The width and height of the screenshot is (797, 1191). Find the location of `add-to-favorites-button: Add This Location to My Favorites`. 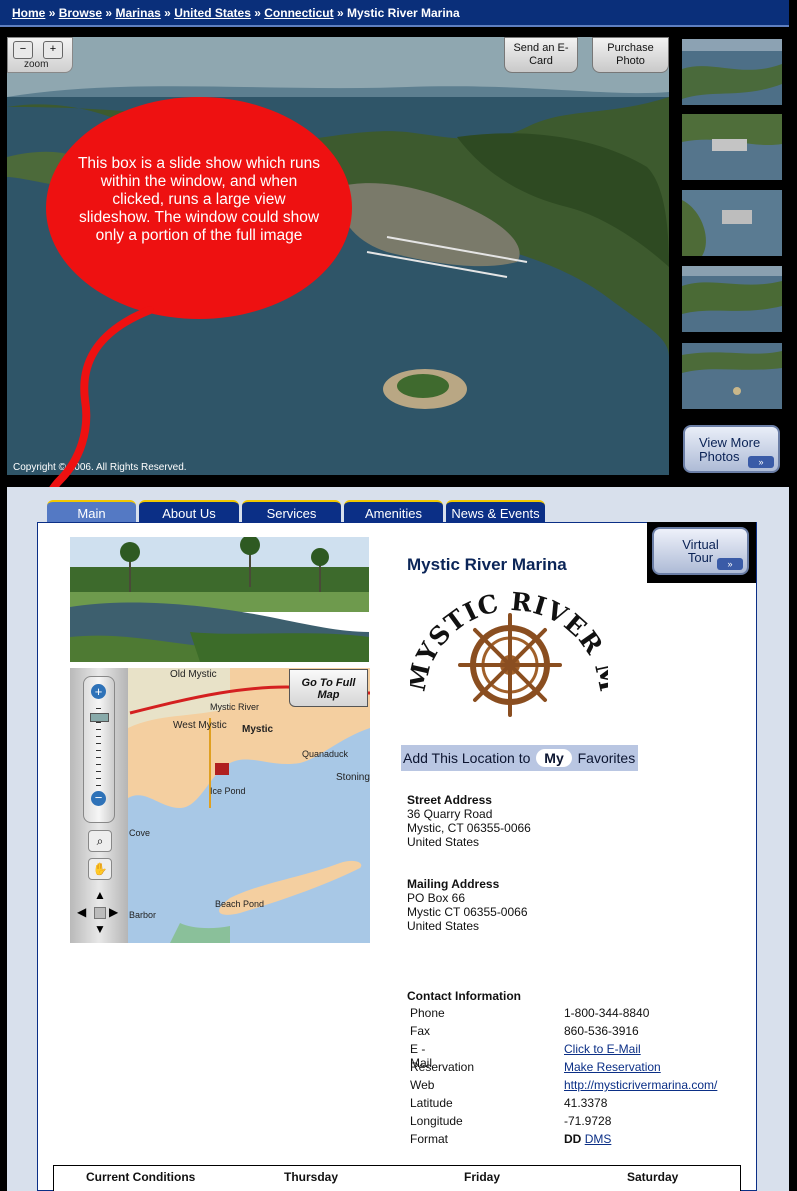

add-to-favorites-button: Add This Location to My Favorites is located at coordinates (519, 758).